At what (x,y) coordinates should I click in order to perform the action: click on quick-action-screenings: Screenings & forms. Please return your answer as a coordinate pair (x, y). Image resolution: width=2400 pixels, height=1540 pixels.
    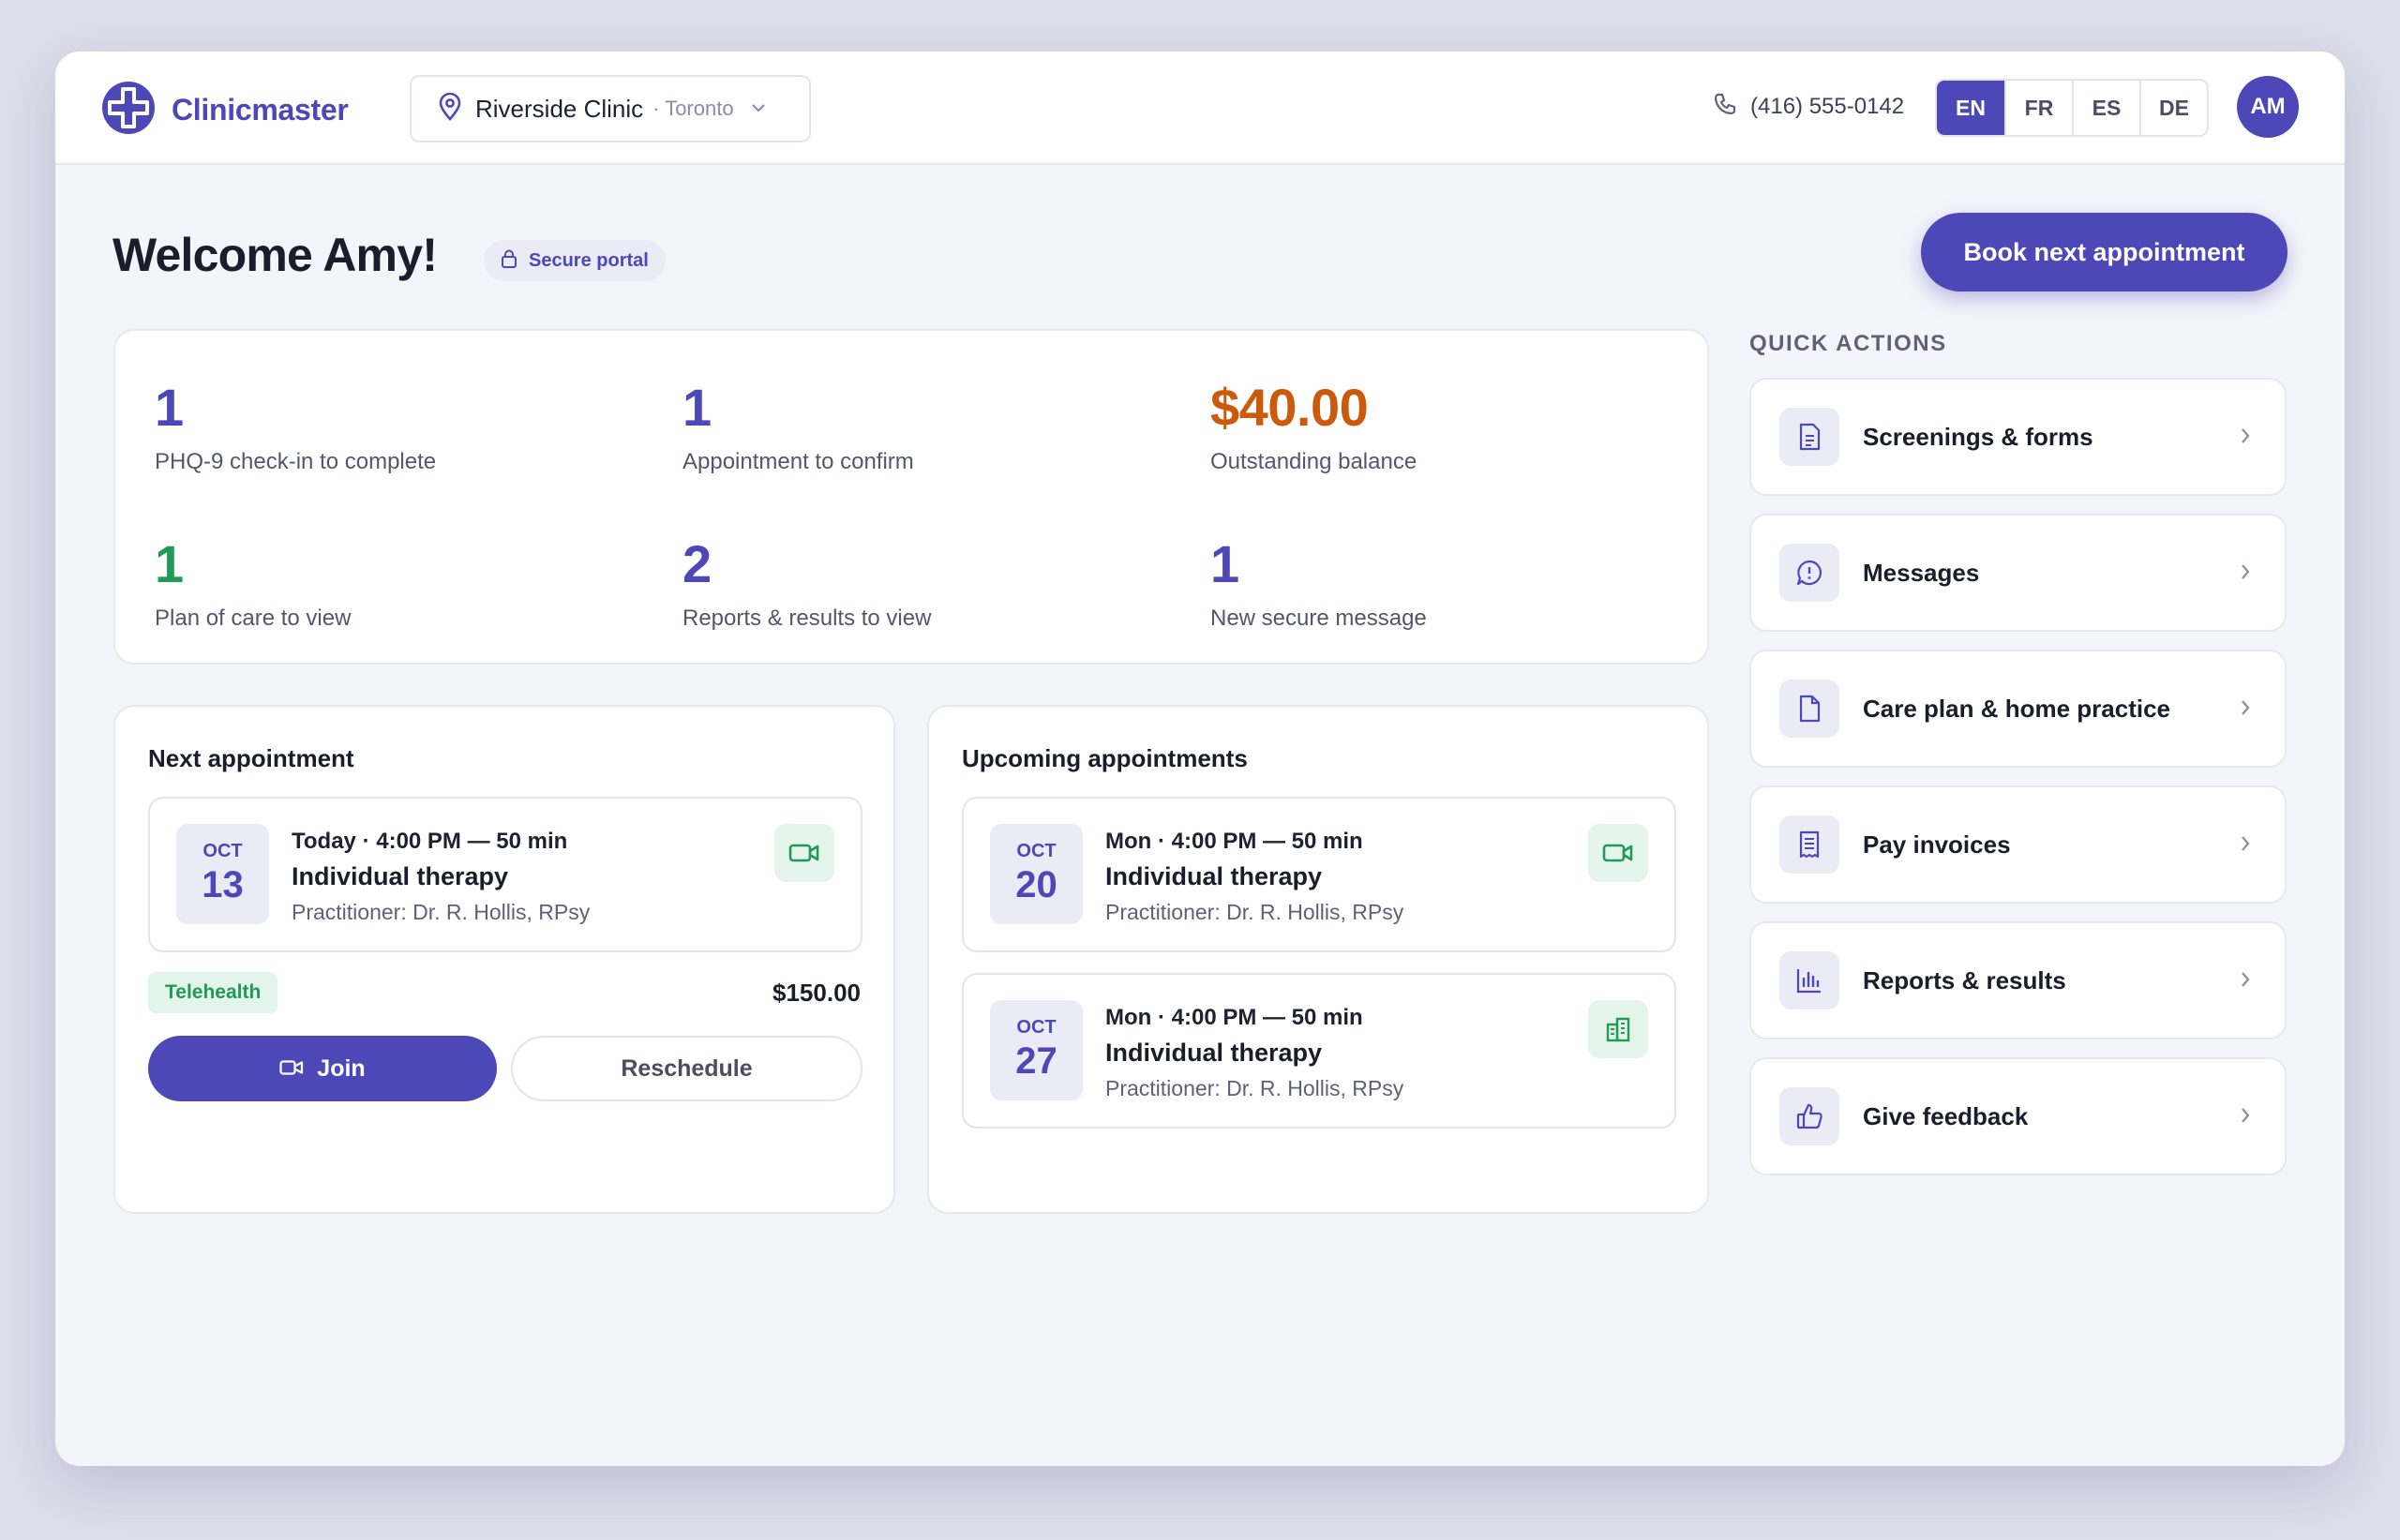
    Looking at the image, I should click on (2018, 437).